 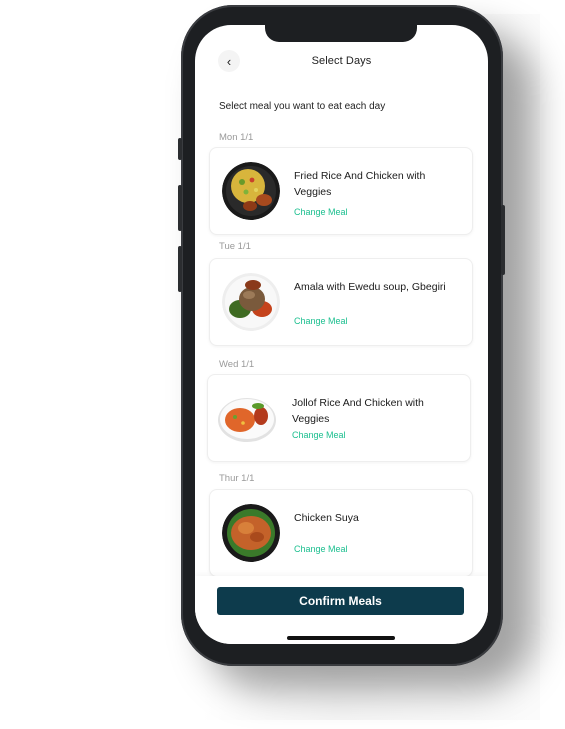 What do you see at coordinates (360, 184) in the screenshot?
I see `meal-name-mon: Fried Rice And Chicken with Veggies` at bounding box center [360, 184].